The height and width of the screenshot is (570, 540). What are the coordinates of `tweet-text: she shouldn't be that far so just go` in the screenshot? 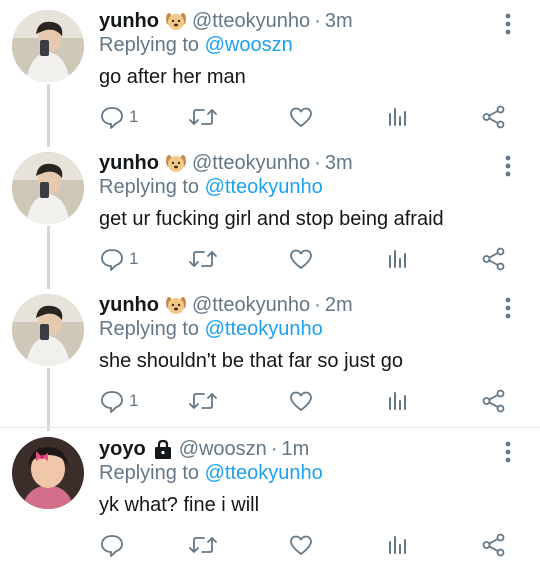 It's located at (251, 361).